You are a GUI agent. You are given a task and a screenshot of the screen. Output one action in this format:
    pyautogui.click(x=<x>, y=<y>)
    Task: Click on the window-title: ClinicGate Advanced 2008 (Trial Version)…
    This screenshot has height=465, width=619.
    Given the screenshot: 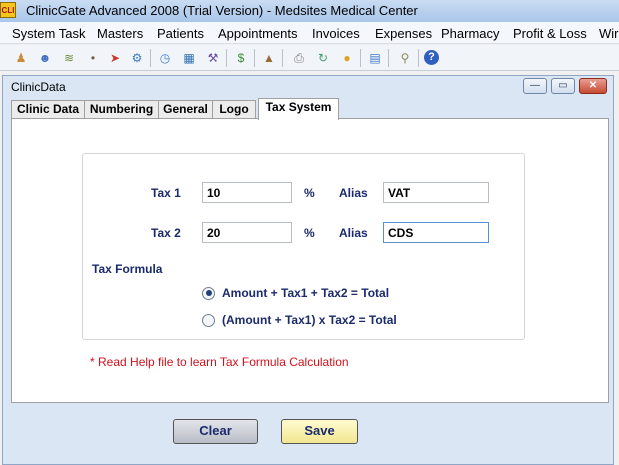 What is the action you would take?
    pyautogui.click(x=222, y=10)
    